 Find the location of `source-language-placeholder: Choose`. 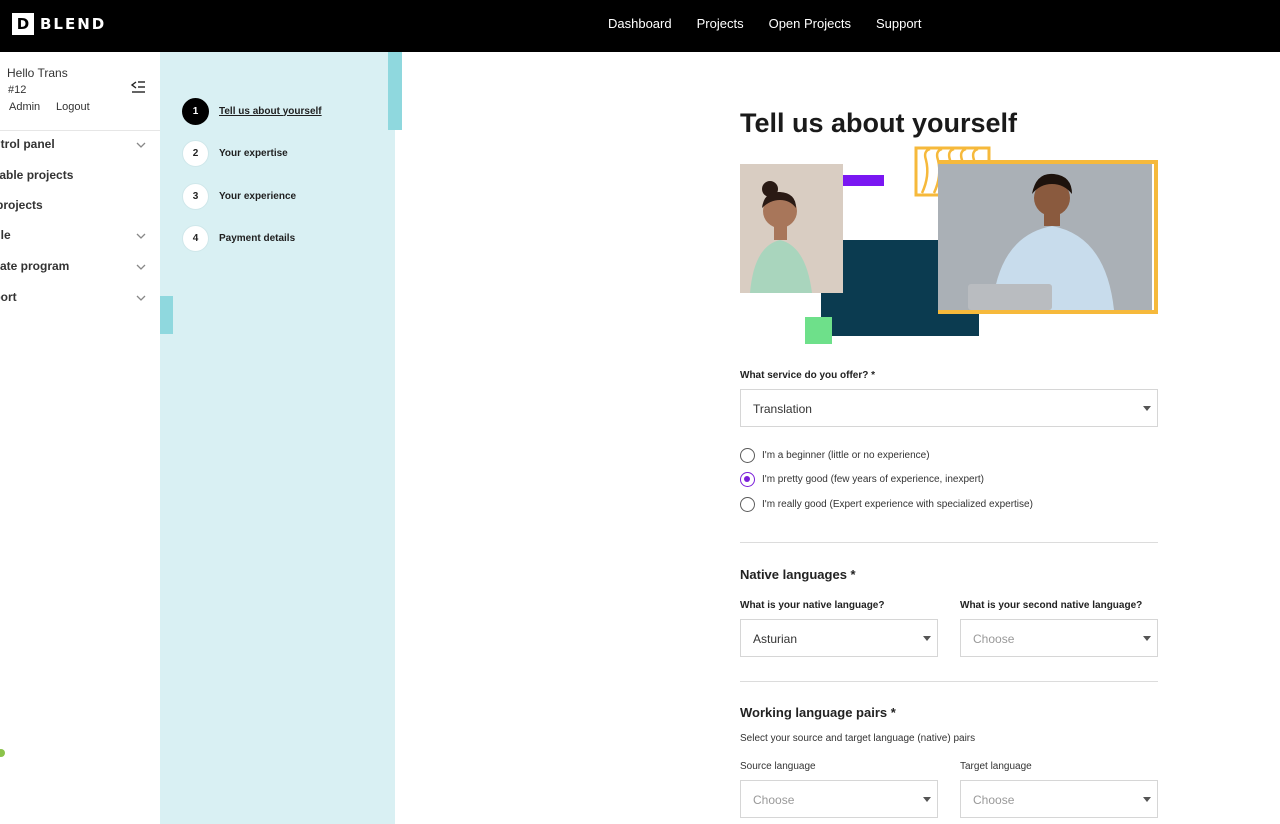

source-language-placeholder: Choose is located at coordinates (774, 800).